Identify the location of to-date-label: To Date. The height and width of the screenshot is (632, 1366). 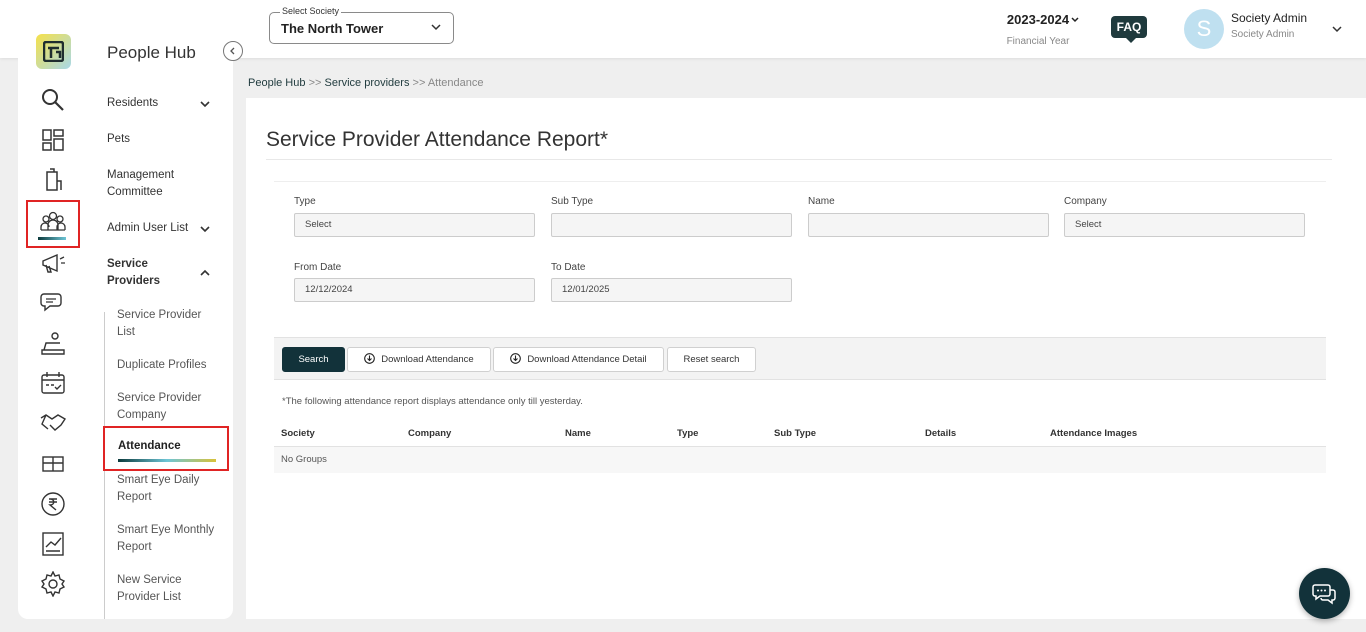
(568, 267).